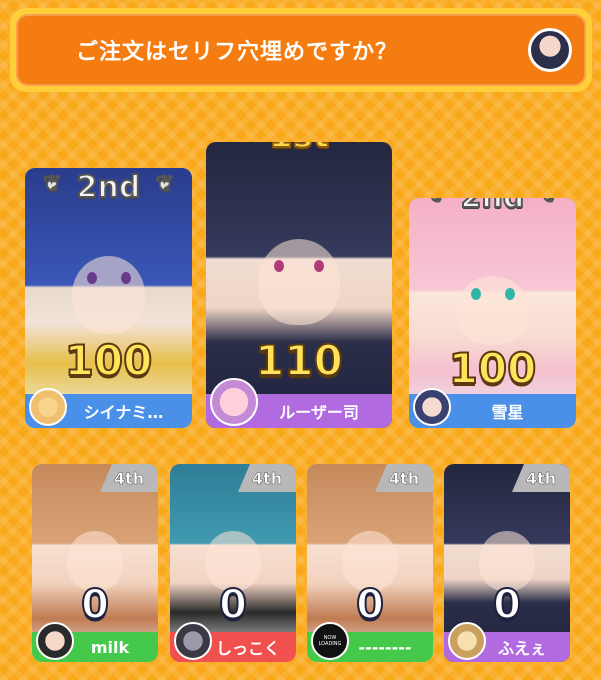 The height and width of the screenshot is (680, 601). Describe the element at coordinates (95, 563) in the screenshot. I see `player-card-4th-1: 4th 0 milk` at that location.